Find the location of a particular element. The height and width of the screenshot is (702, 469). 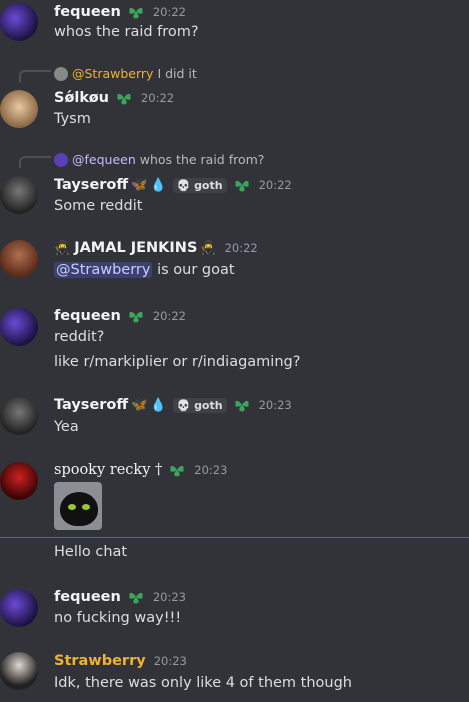

message-text: Hello chat is located at coordinates (91, 552).